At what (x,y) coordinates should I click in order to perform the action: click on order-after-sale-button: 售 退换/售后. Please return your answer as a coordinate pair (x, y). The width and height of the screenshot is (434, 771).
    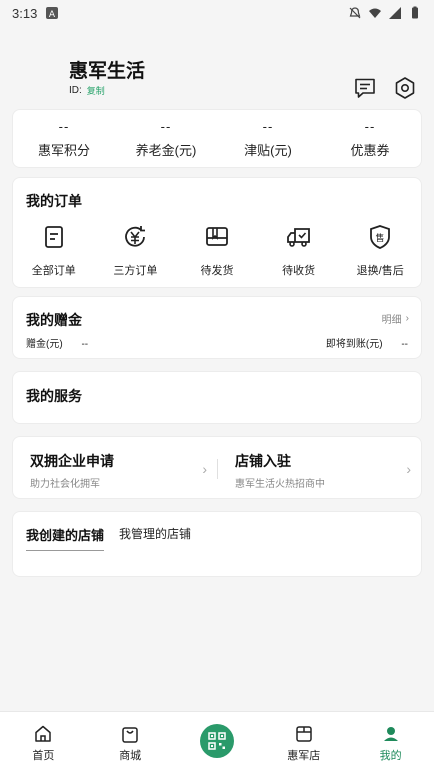
    Looking at the image, I should click on (380, 251).